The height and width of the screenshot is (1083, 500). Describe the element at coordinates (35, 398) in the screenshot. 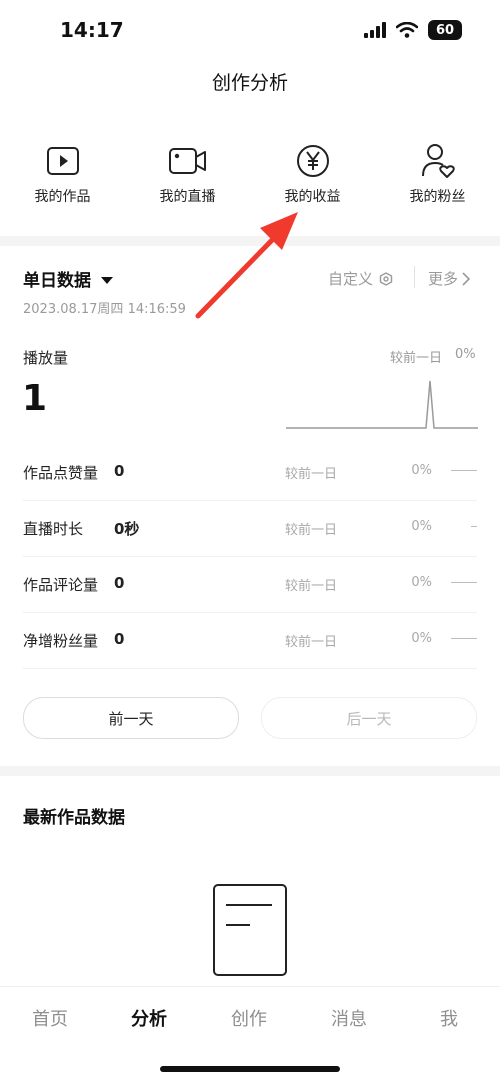

I see `plays-value: 1` at that location.